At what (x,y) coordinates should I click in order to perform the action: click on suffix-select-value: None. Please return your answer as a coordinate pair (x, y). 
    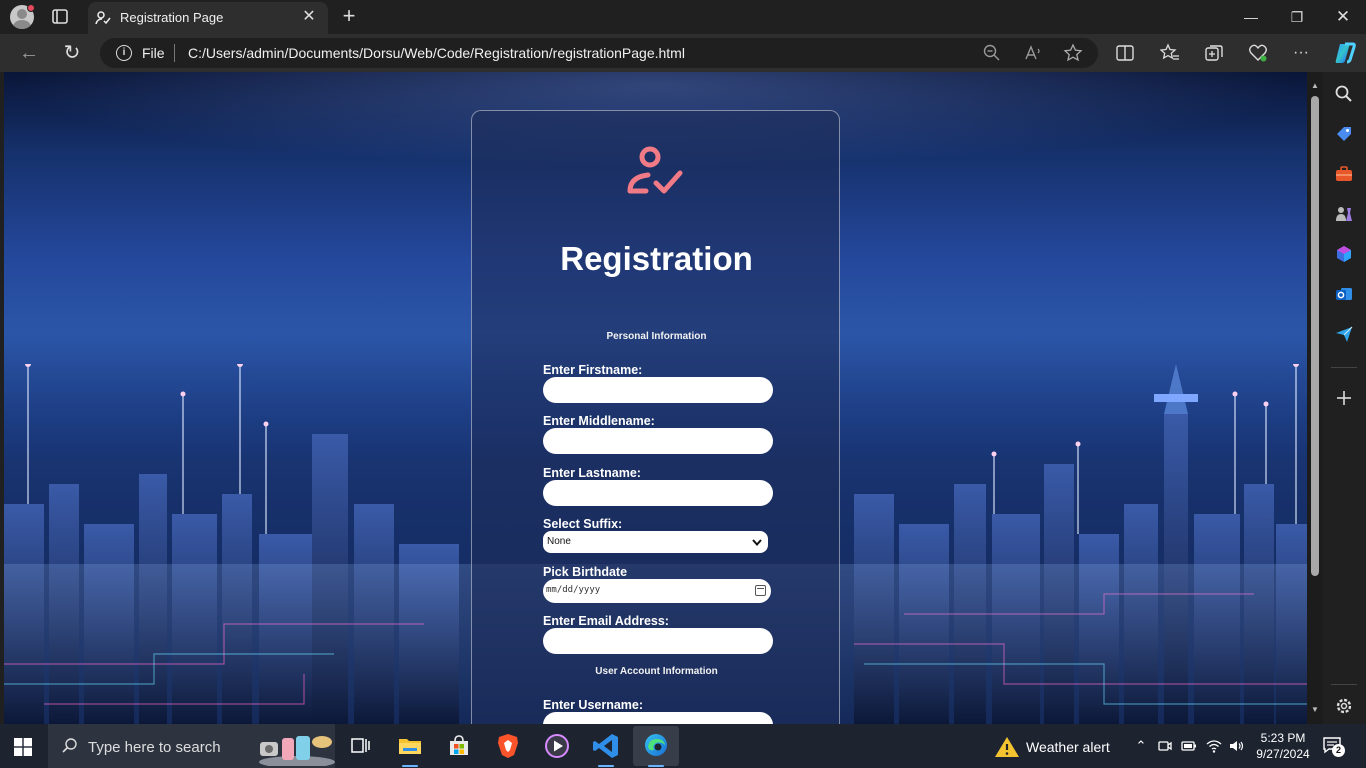
    Looking at the image, I should click on (559, 541).